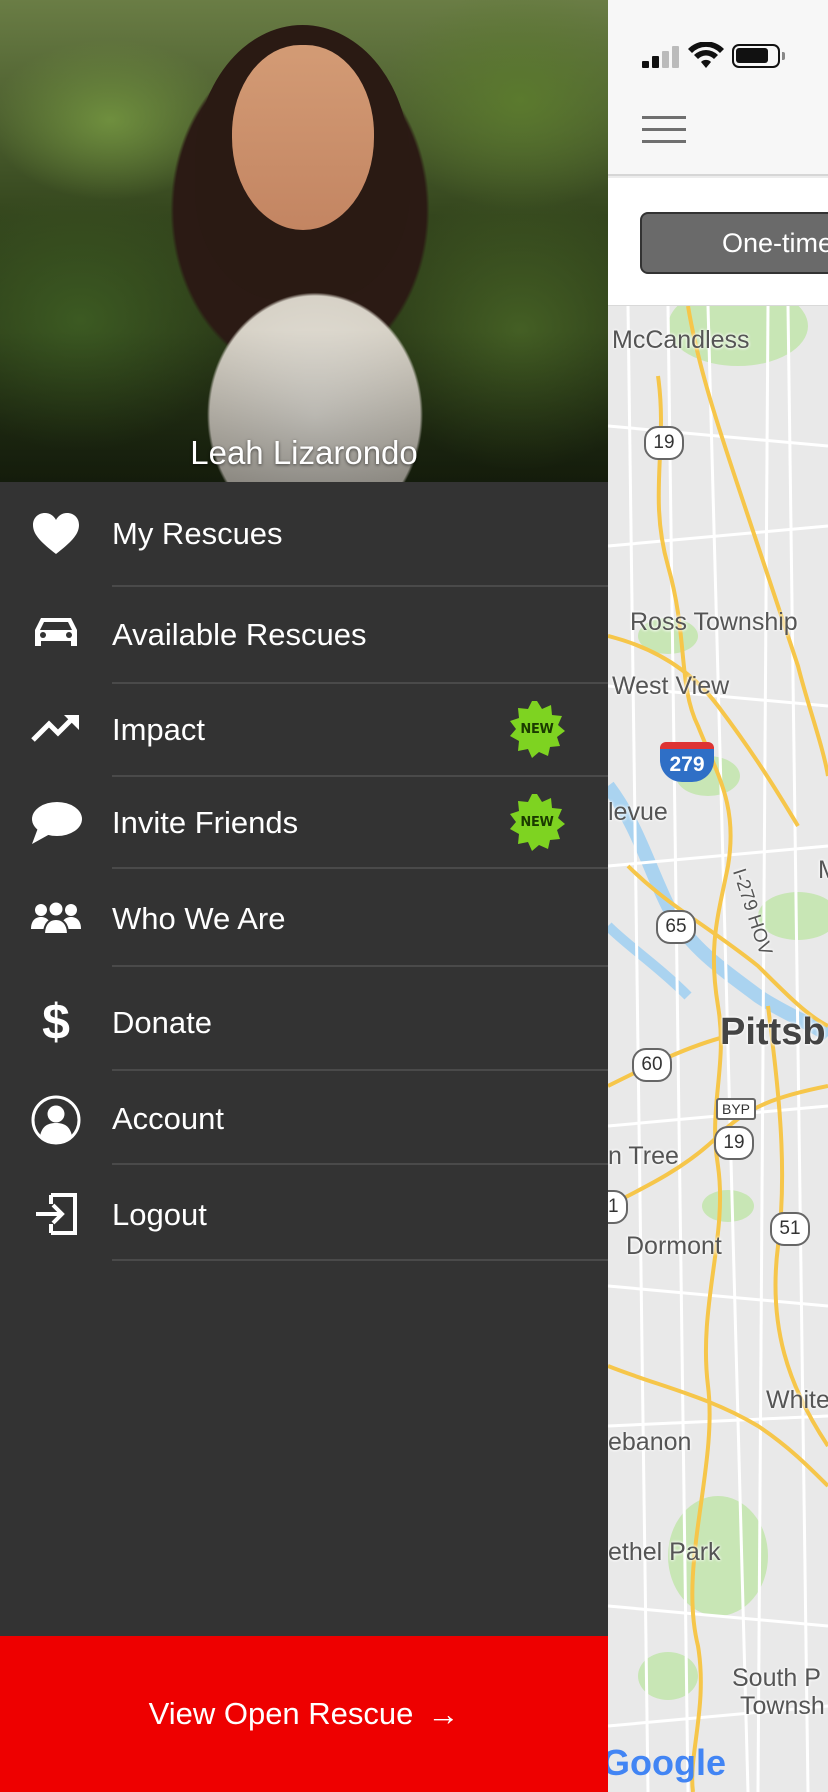 The width and height of the screenshot is (828, 1792). What do you see at coordinates (687, 762) in the screenshot?
I see `interstate-shield: 279` at bounding box center [687, 762].